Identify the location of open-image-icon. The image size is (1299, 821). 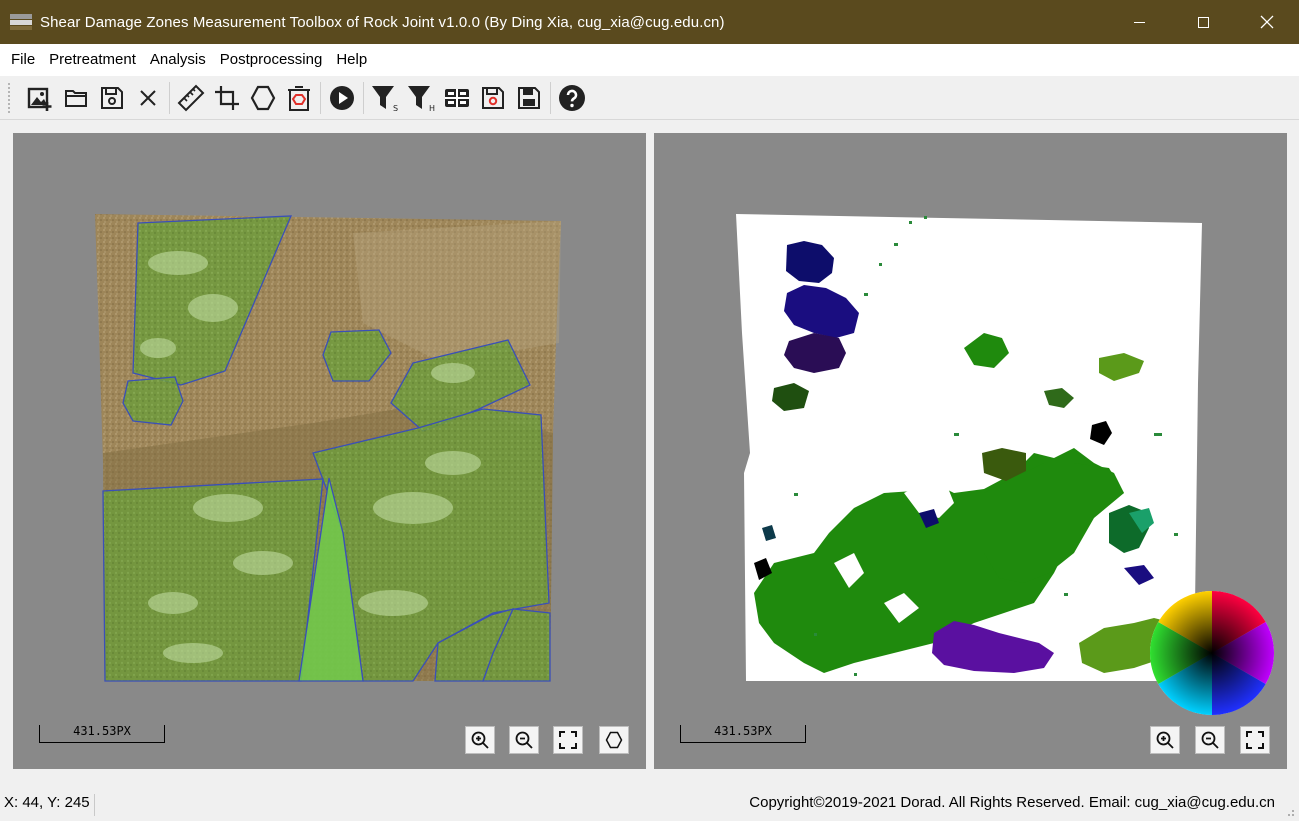
(39, 99).